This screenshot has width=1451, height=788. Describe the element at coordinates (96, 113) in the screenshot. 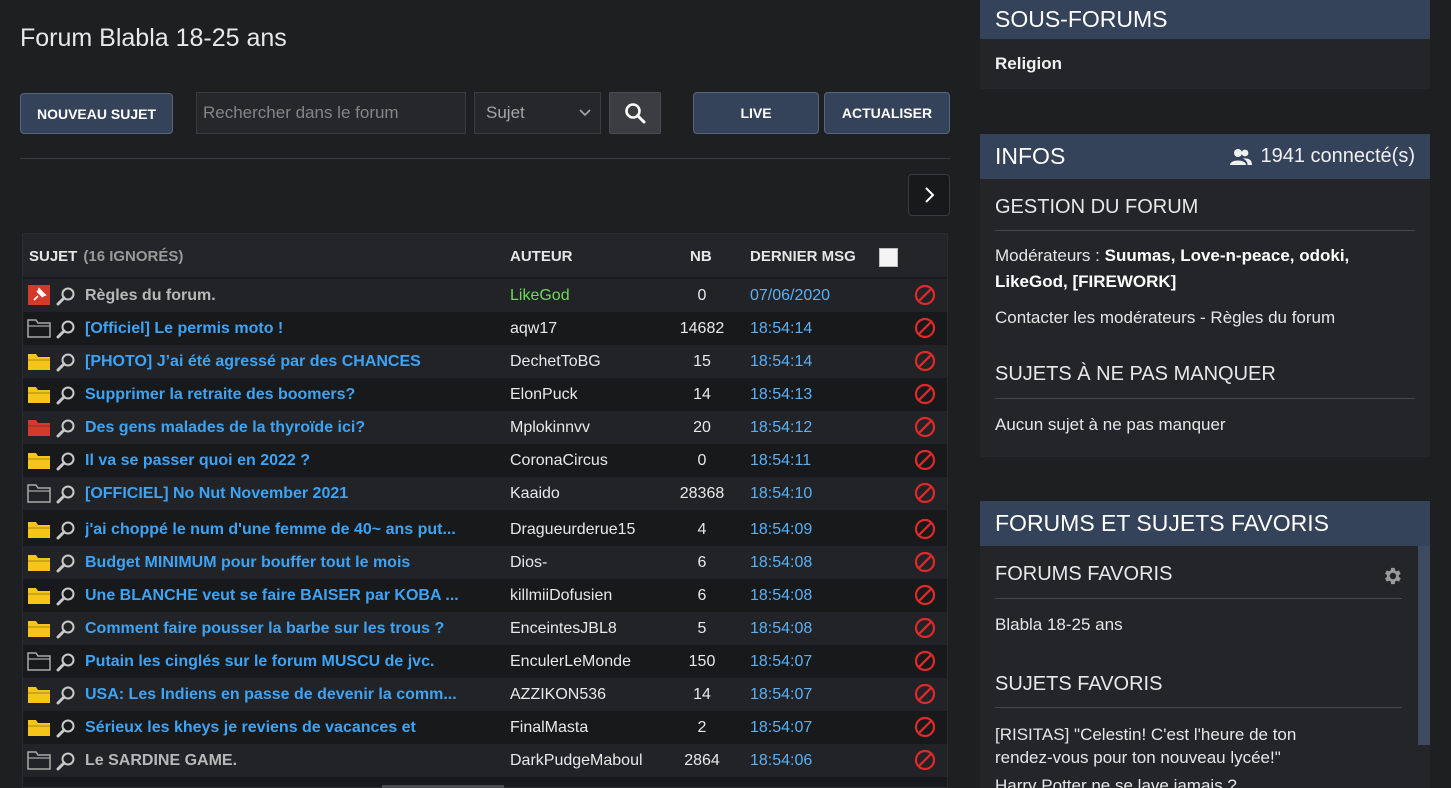

I see `new-topic-button: NOUVEAU SUJET` at that location.